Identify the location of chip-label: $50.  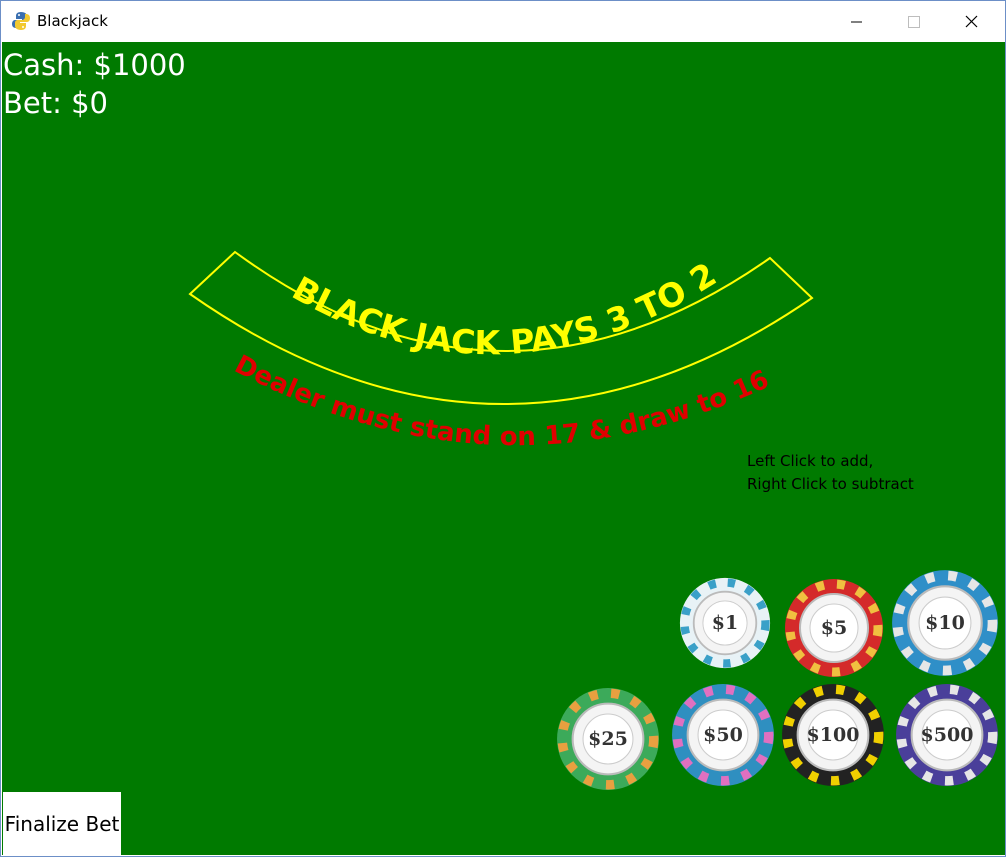
(723, 735).